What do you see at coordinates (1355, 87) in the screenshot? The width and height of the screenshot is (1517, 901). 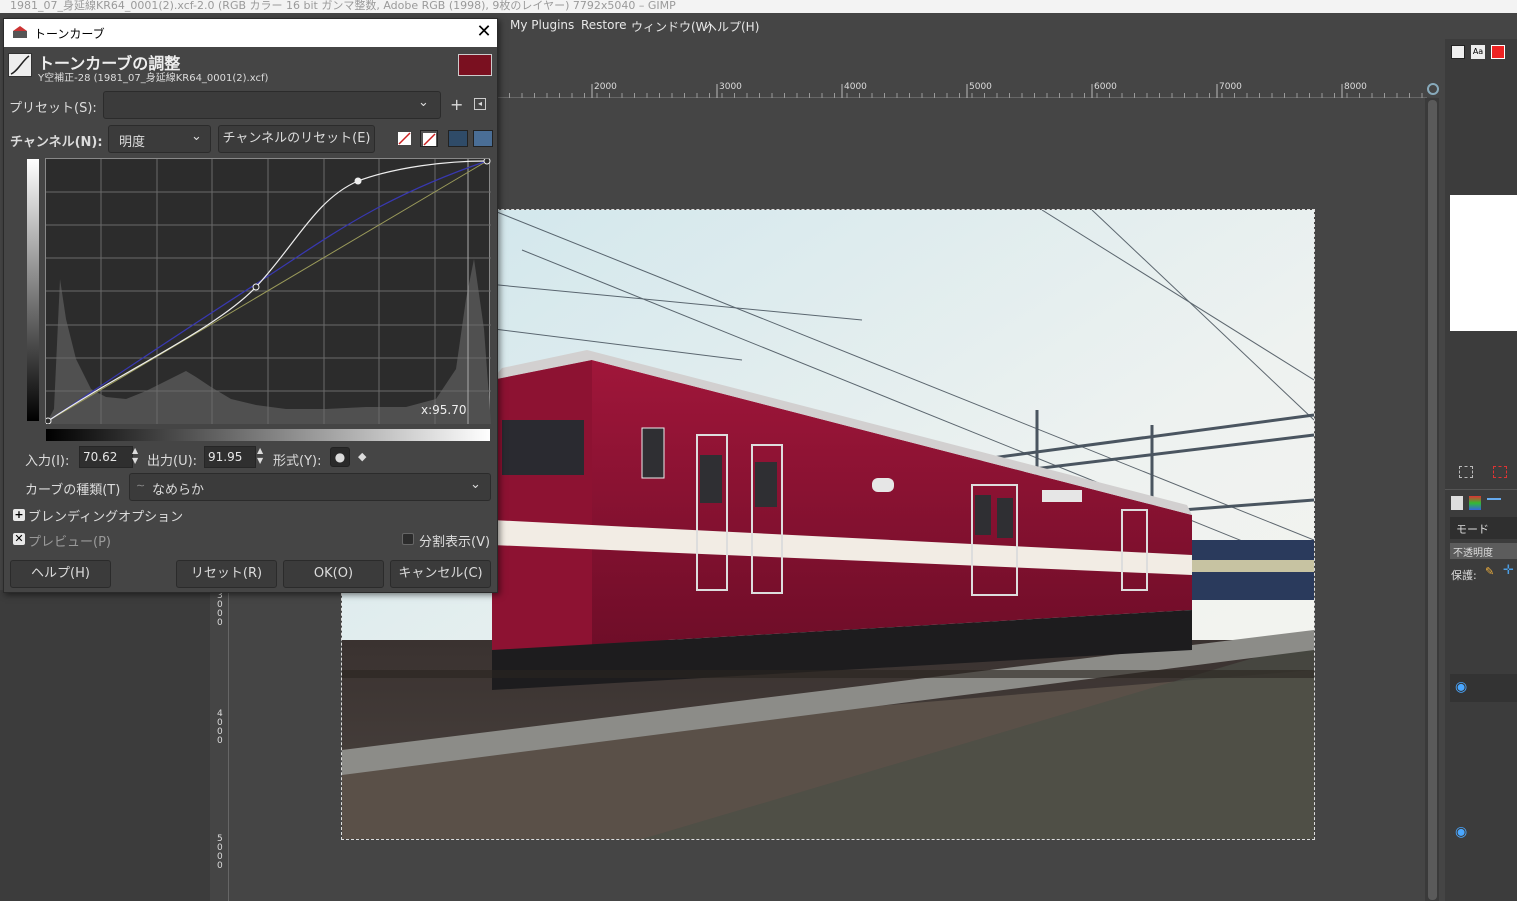 I see `ruler-label: 8000` at bounding box center [1355, 87].